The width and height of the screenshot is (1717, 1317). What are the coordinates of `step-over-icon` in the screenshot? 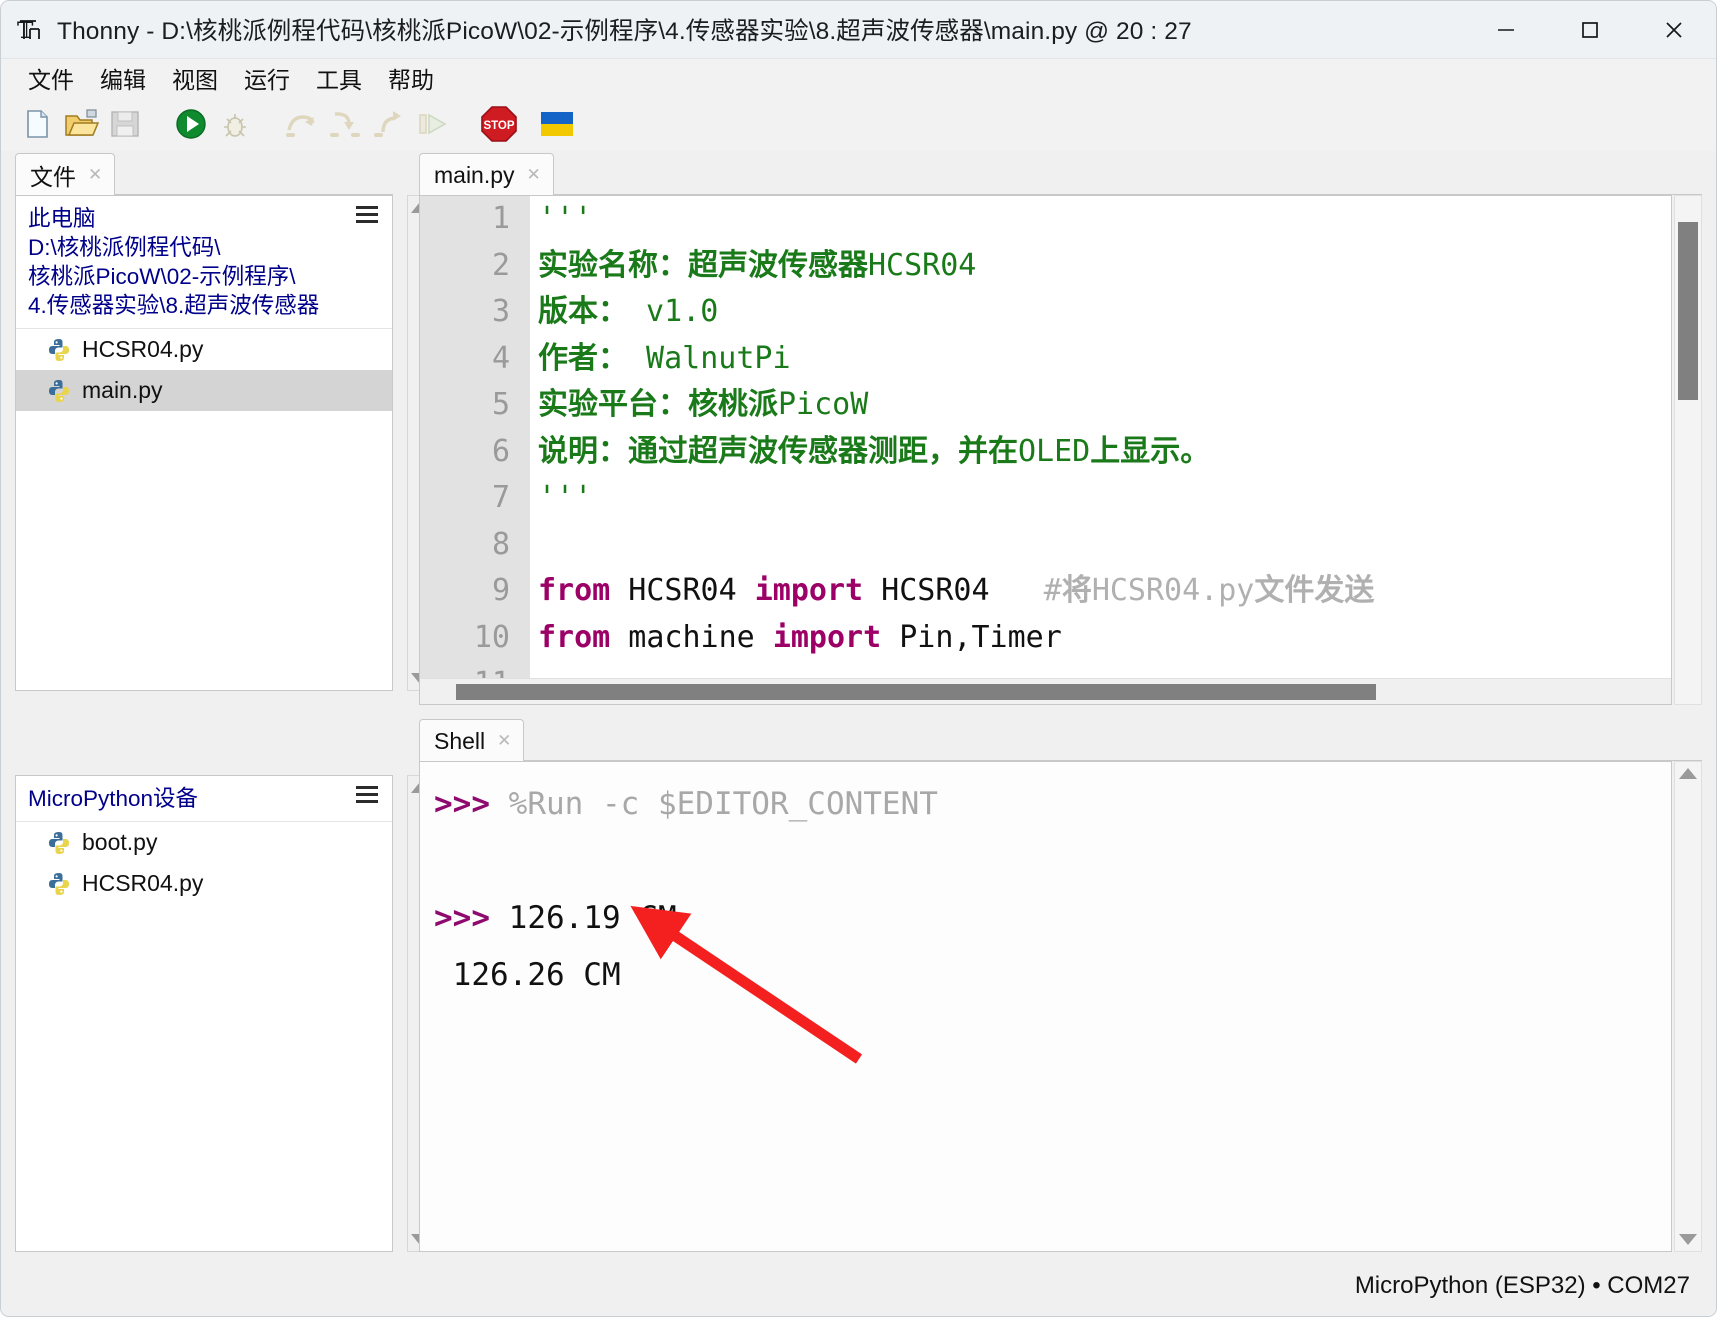 It's located at (301, 124).